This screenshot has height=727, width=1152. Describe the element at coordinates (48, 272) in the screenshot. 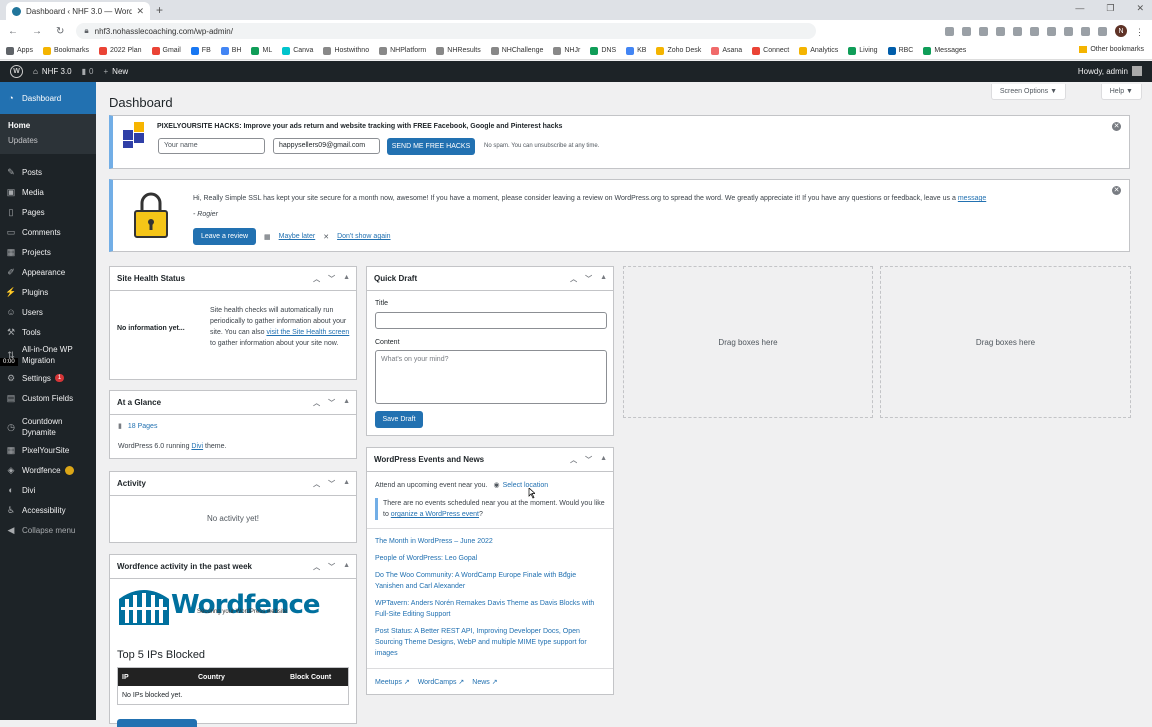

I see `sidebar-item-appearance: ✐ Appearance` at that location.